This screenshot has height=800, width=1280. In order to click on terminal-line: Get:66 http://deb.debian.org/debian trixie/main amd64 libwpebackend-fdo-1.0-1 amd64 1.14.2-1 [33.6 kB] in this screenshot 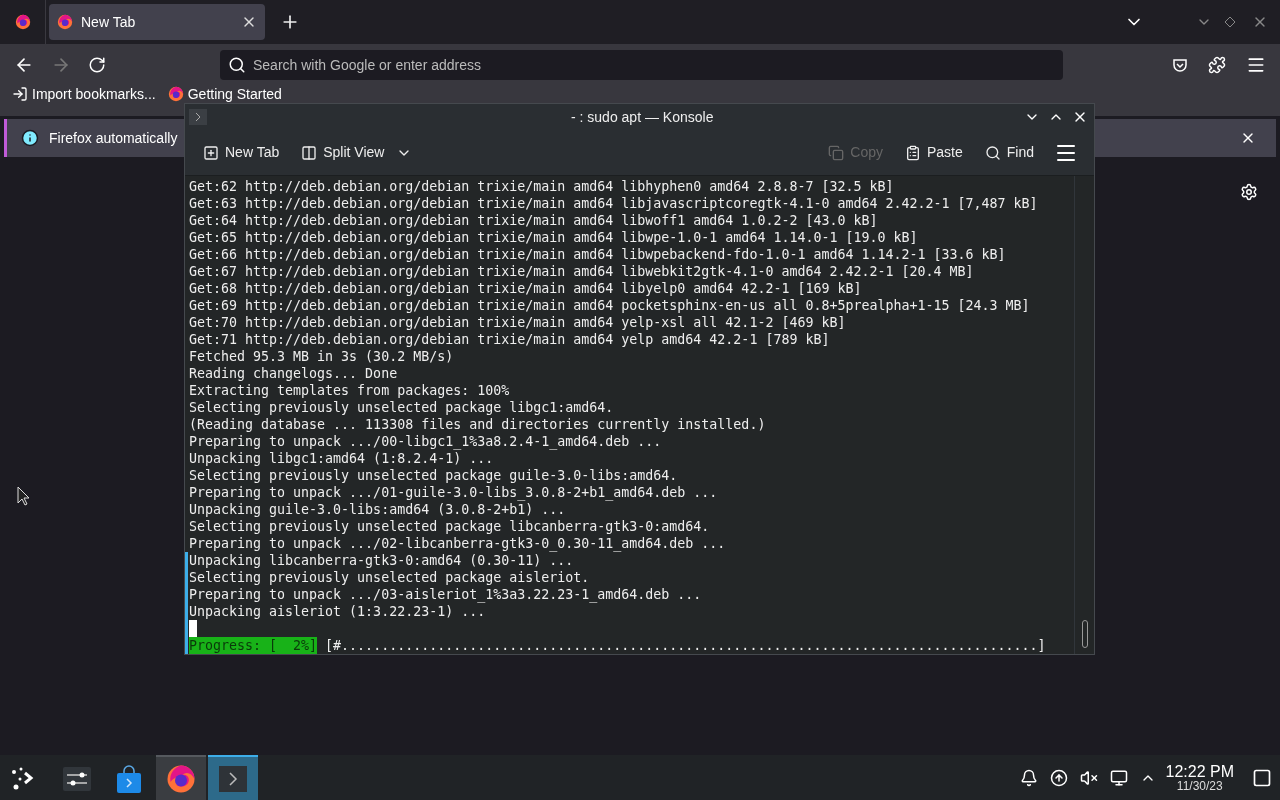, I will do `click(597, 254)`.